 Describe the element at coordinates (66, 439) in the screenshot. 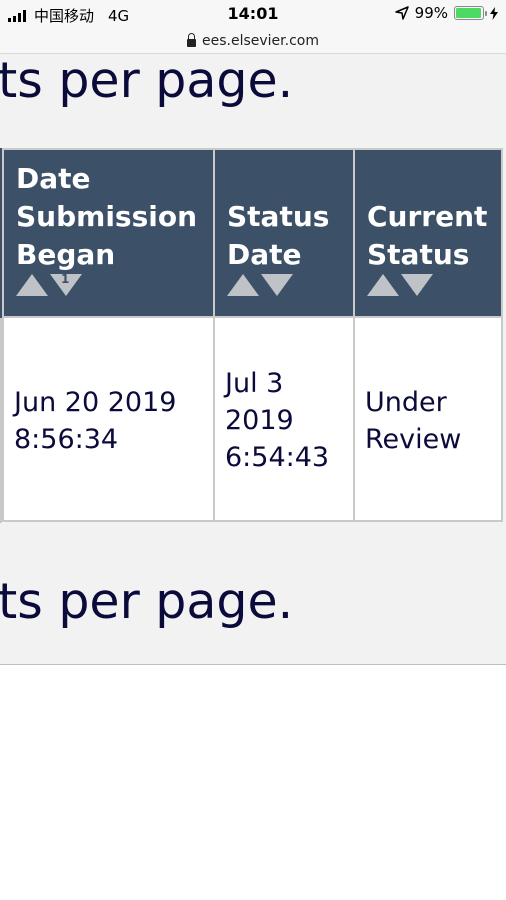

I see `cell-line: 8:56:34` at that location.